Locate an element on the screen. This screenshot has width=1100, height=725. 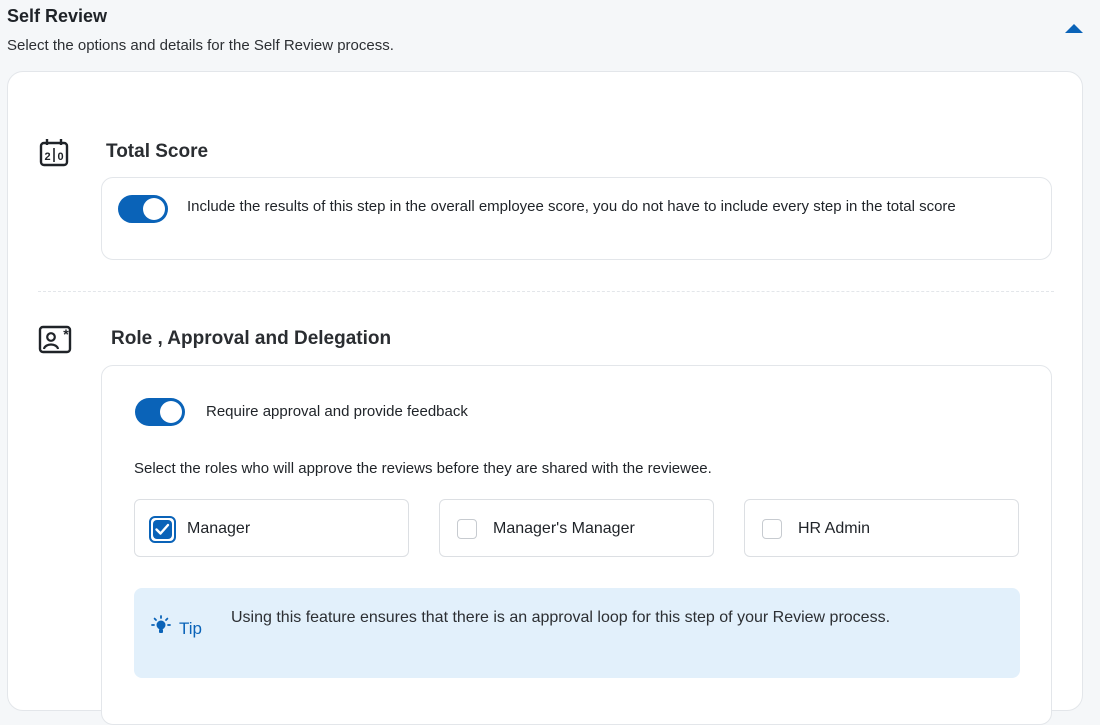
contact-card-icon: * is located at coordinates (55, 340).